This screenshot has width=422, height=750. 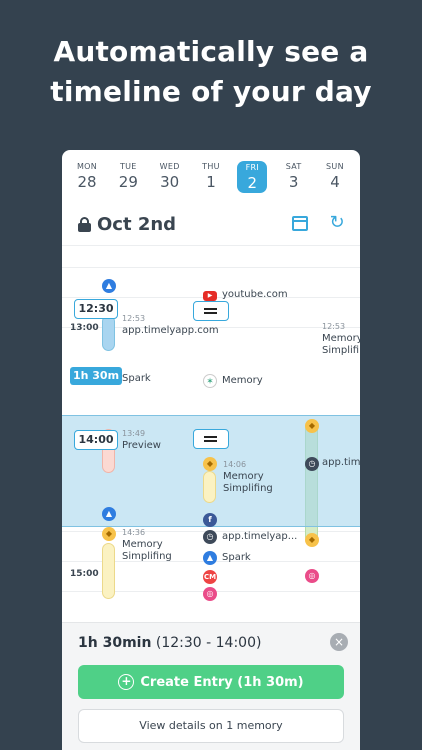 I want to click on headline: Automatically see a timeline of your day, so click(x=211, y=72).